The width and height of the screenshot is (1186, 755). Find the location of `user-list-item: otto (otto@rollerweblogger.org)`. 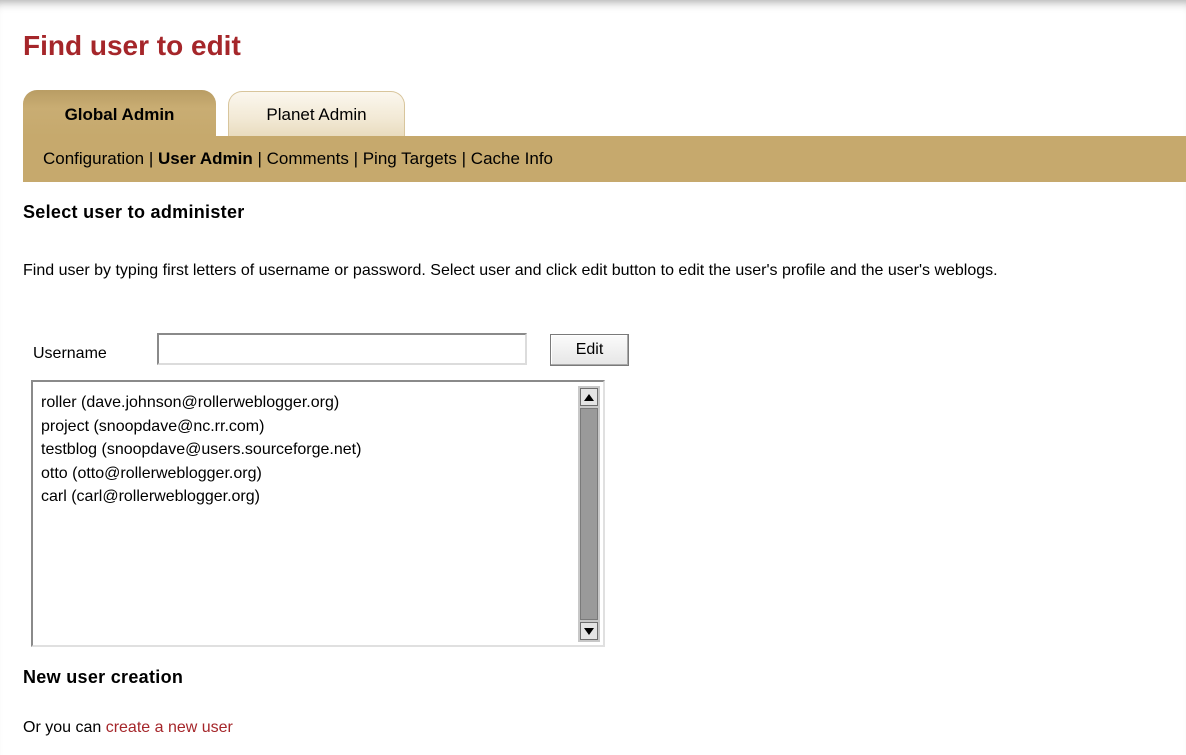

user-list-item: otto (otto@rollerweblogger.org) is located at coordinates (201, 474).